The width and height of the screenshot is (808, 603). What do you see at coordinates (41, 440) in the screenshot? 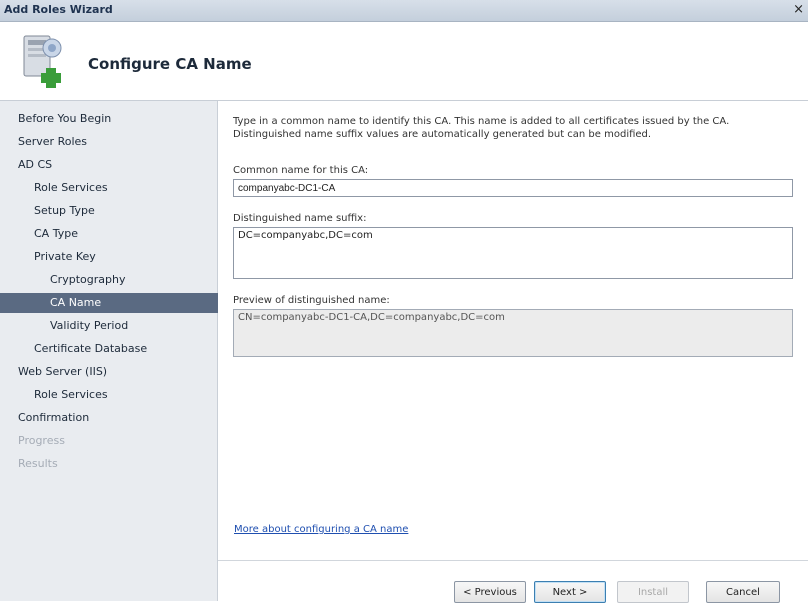
I see `step-progress: Progress` at bounding box center [41, 440].